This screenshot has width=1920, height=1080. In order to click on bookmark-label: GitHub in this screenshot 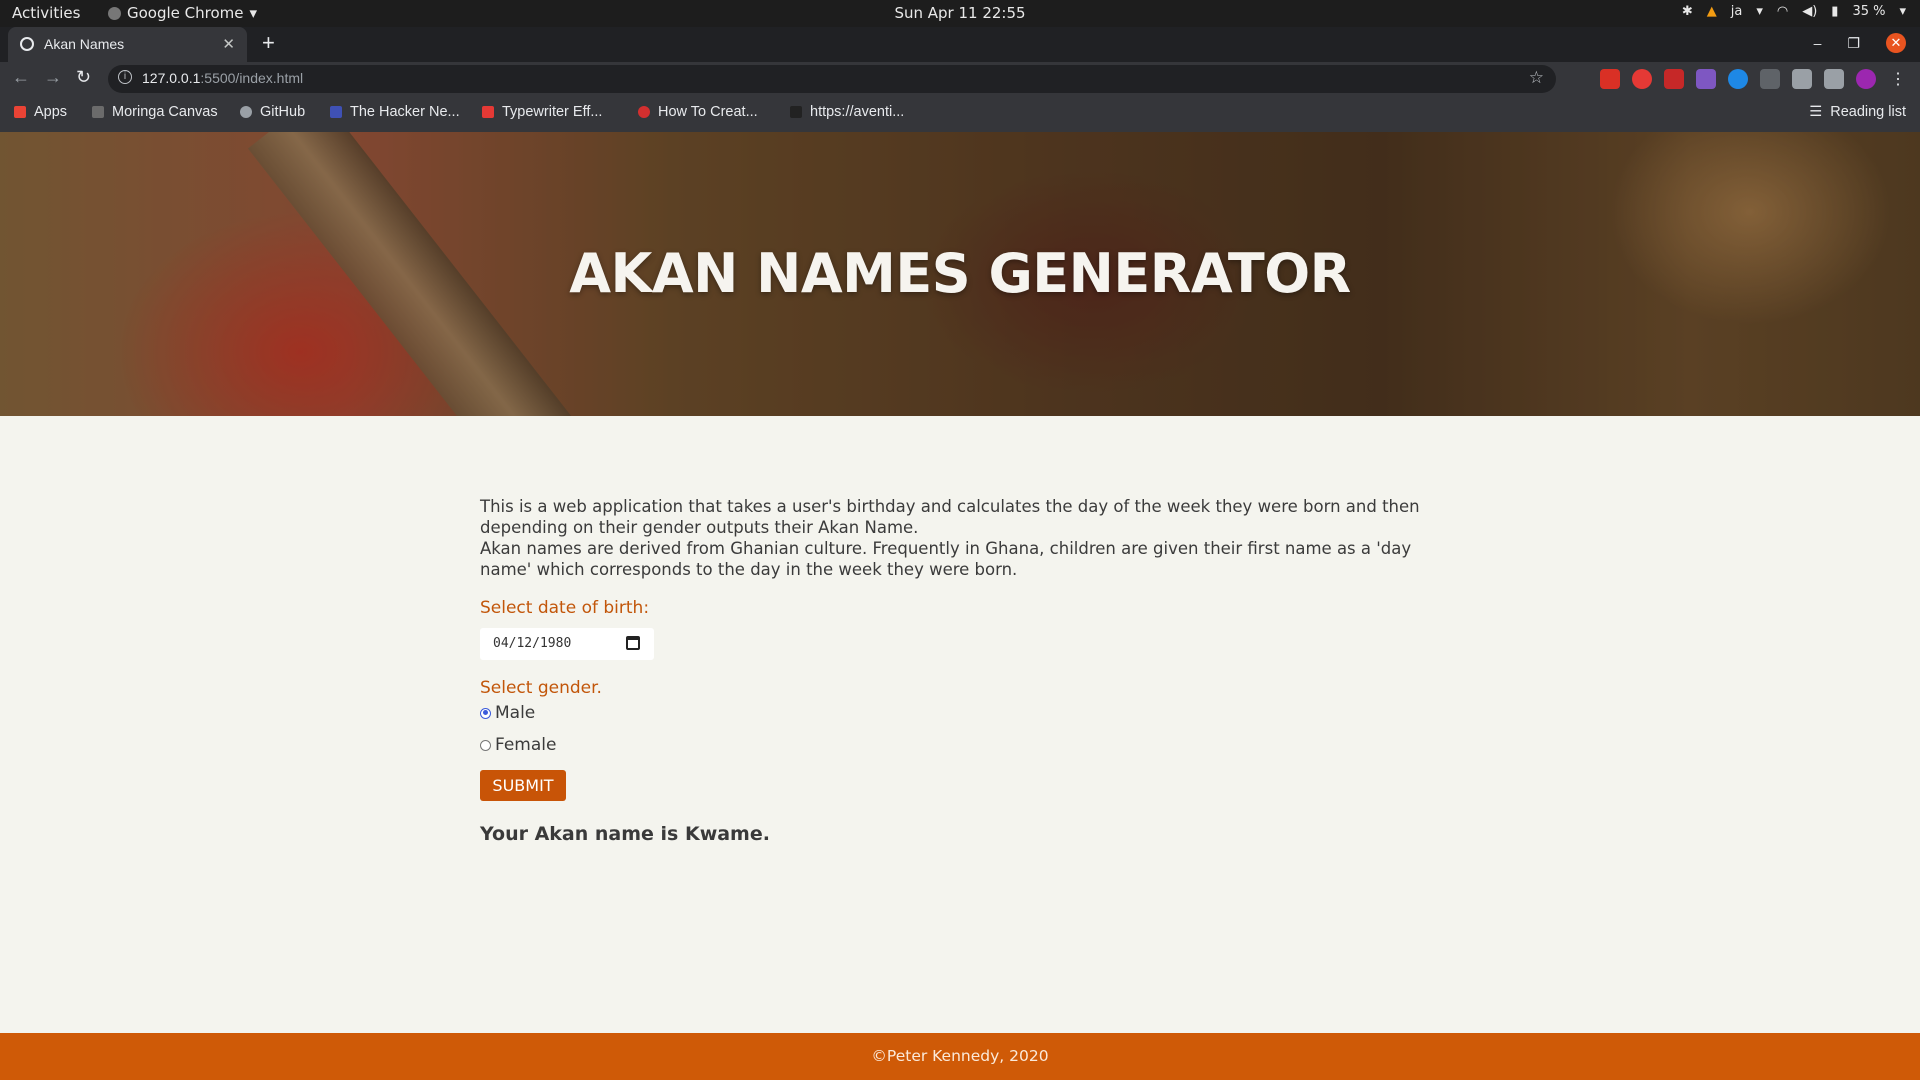, I will do `click(283, 112)`.